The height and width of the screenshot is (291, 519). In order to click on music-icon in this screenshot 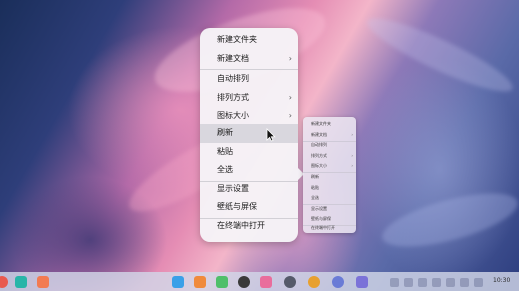, I will do `click(222, 282)`.